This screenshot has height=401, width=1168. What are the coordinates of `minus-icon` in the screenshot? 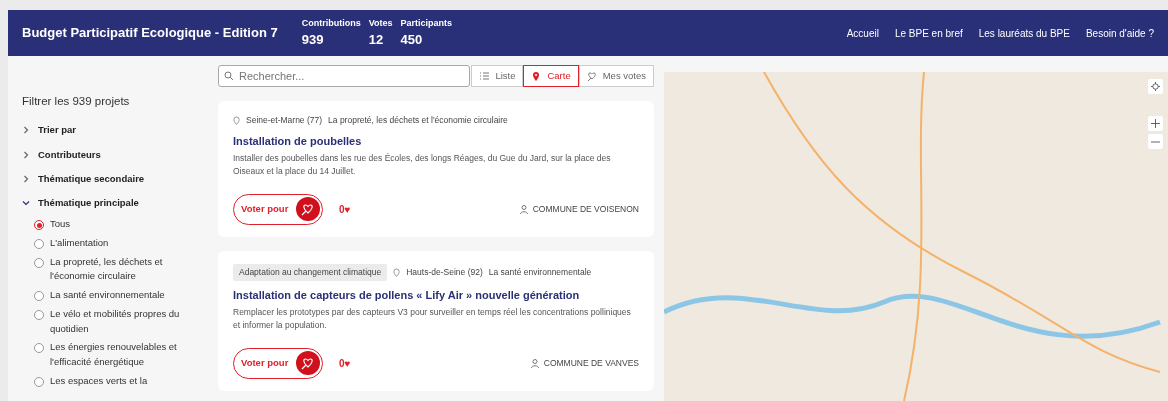 It's located at (1155, 141).